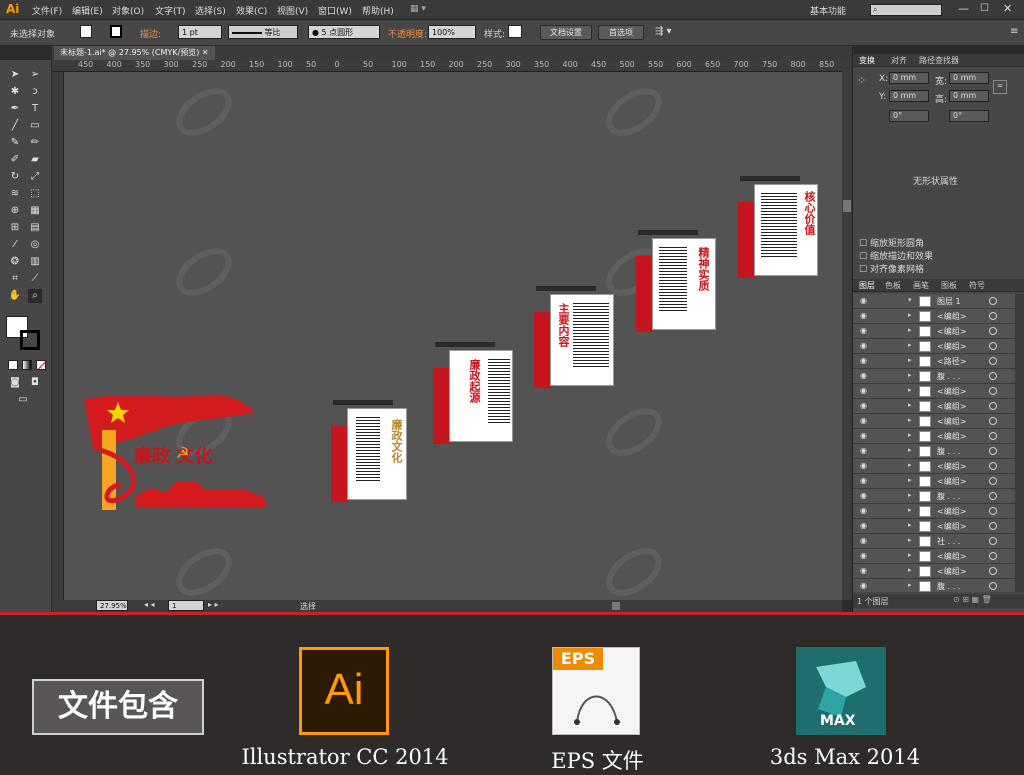 This screenshot has width=1024, height=775. Describe the element at coordinates (896, 255) in the screenshot. I see `option-scale-strokes: ☐ 缩放描边和效果` at that location.